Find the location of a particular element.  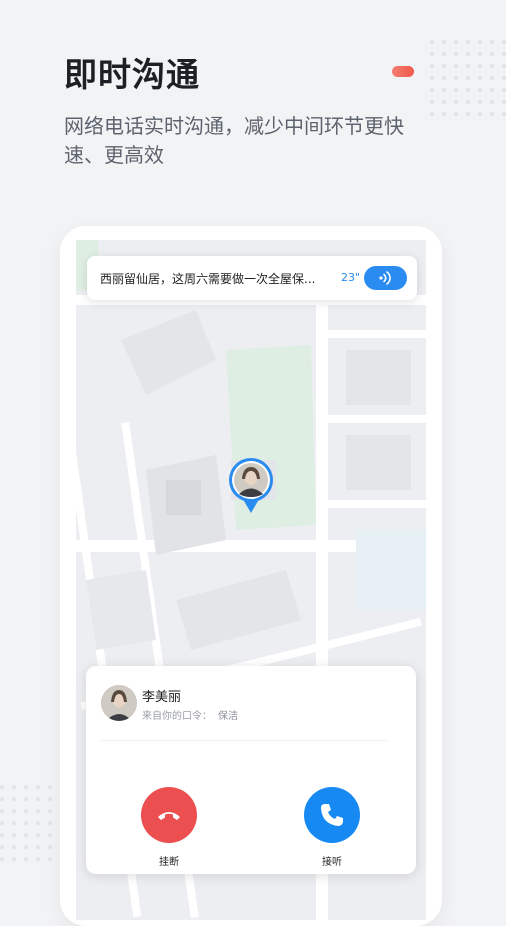

caller-avatar is located at coordinates (119, 703).